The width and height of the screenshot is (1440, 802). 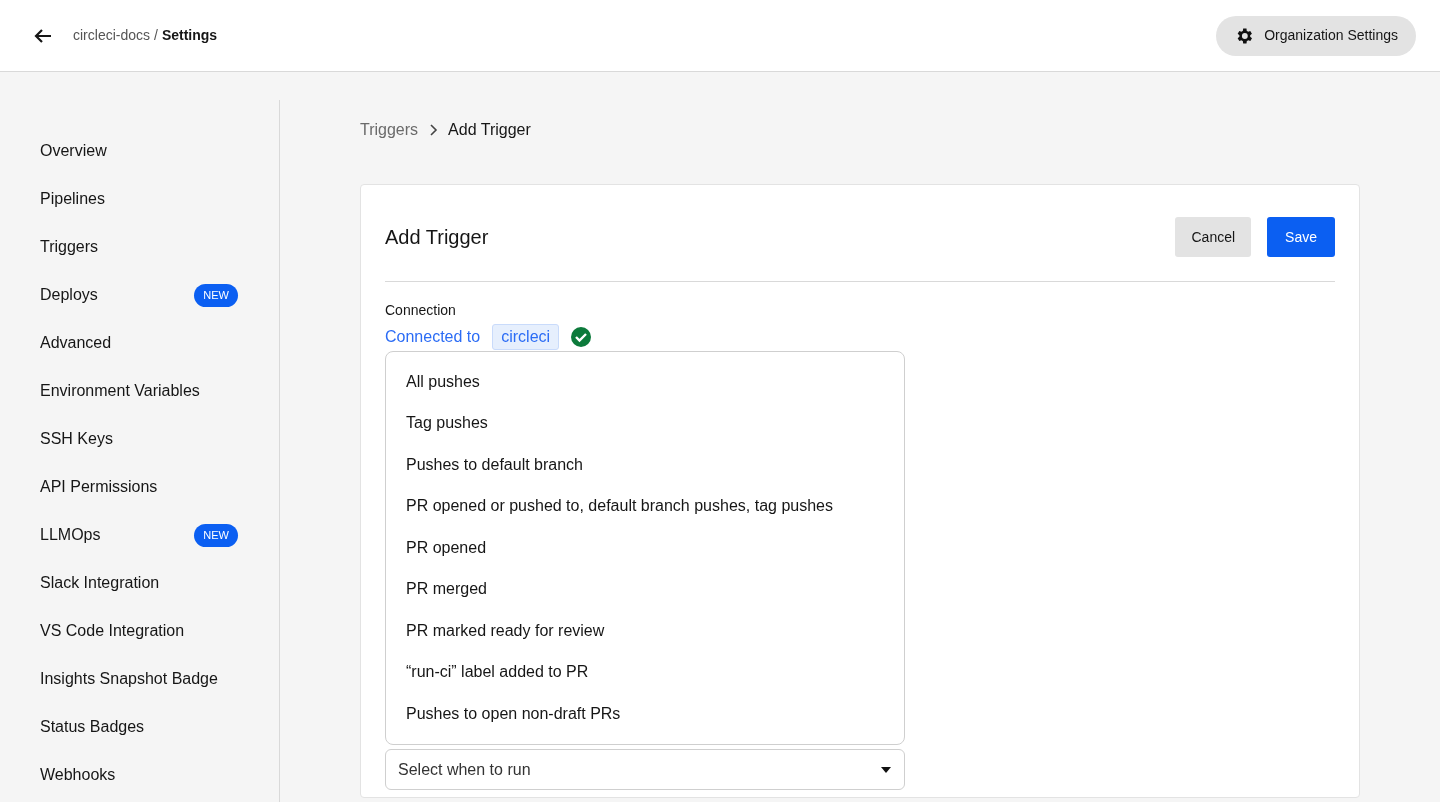 I want to click on sidebar-item: Status Badges, so click(x=92, y=727).